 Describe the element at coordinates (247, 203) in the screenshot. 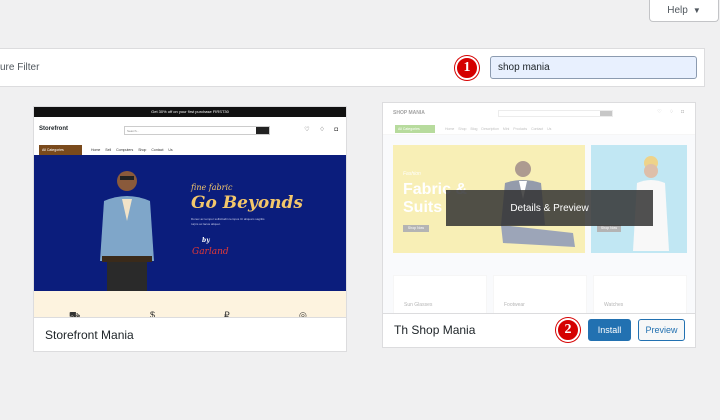

I see `hero-title: Go Beyonds` at that location.